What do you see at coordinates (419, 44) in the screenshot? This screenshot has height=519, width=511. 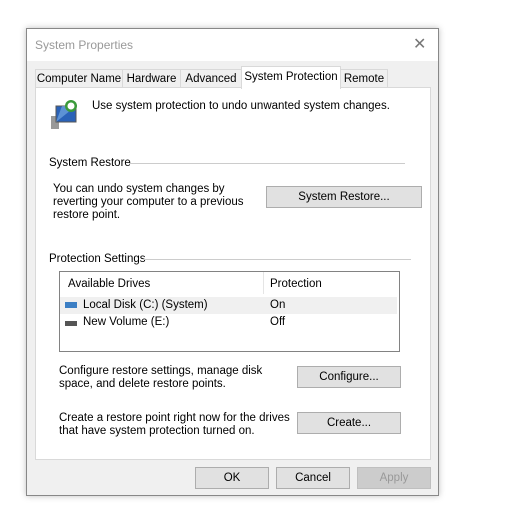 I see `close-icon: ✕` at bounding box center [419, 44].